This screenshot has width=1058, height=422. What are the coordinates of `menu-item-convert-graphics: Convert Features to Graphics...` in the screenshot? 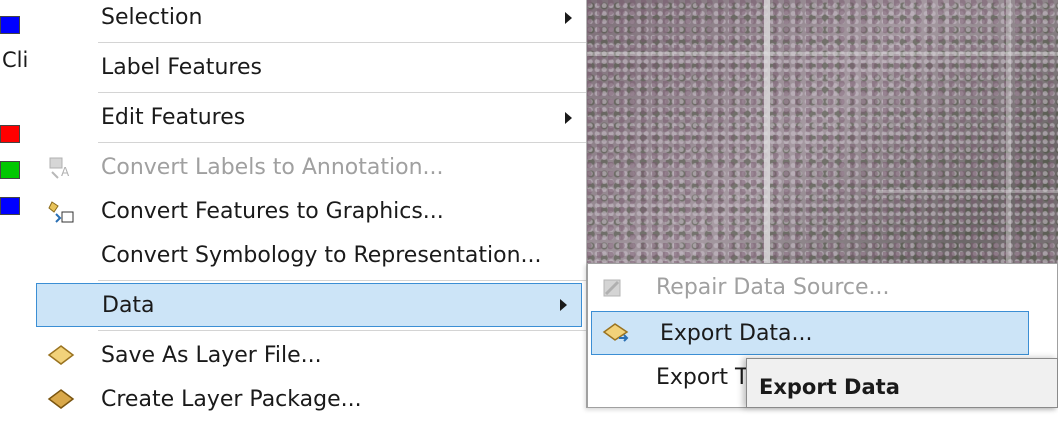 It's located at (311, 212).